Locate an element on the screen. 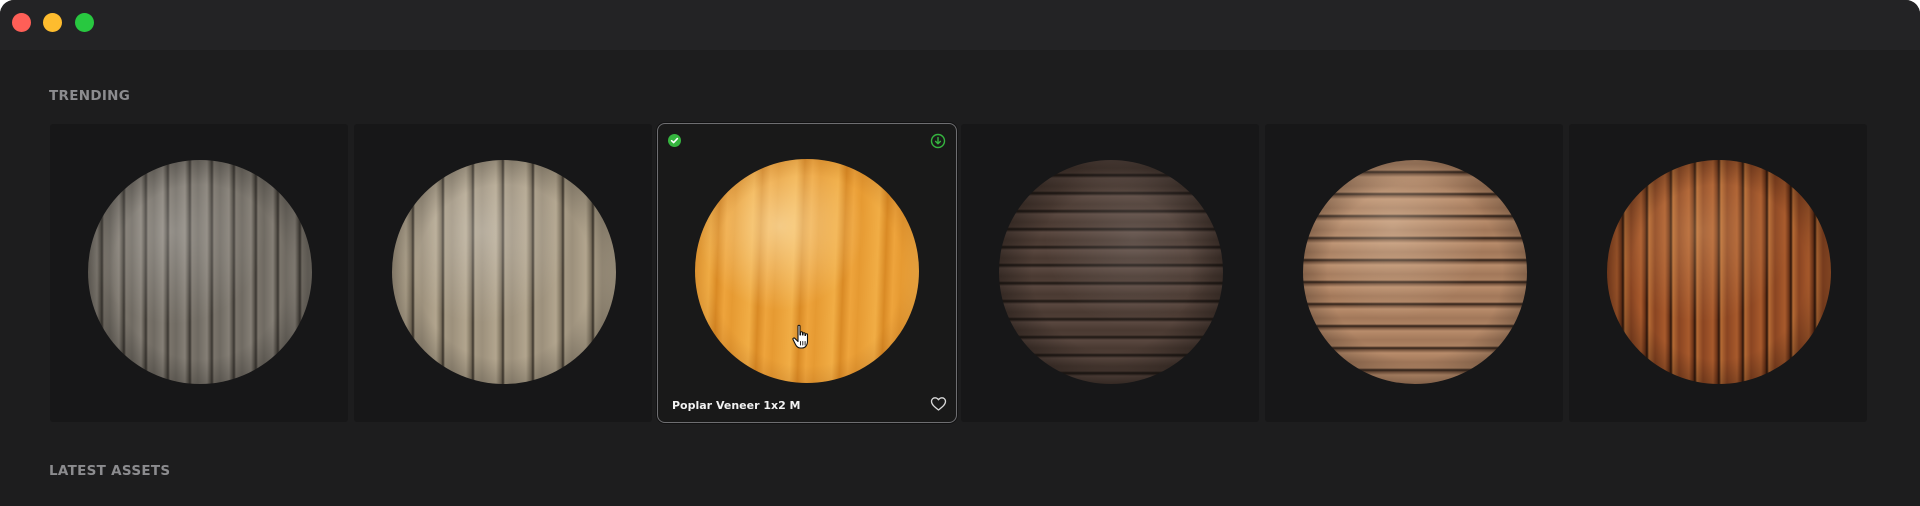 The width and height of the screenshot is (1920, 506). heart-icon is located at coordinates (938, 404).